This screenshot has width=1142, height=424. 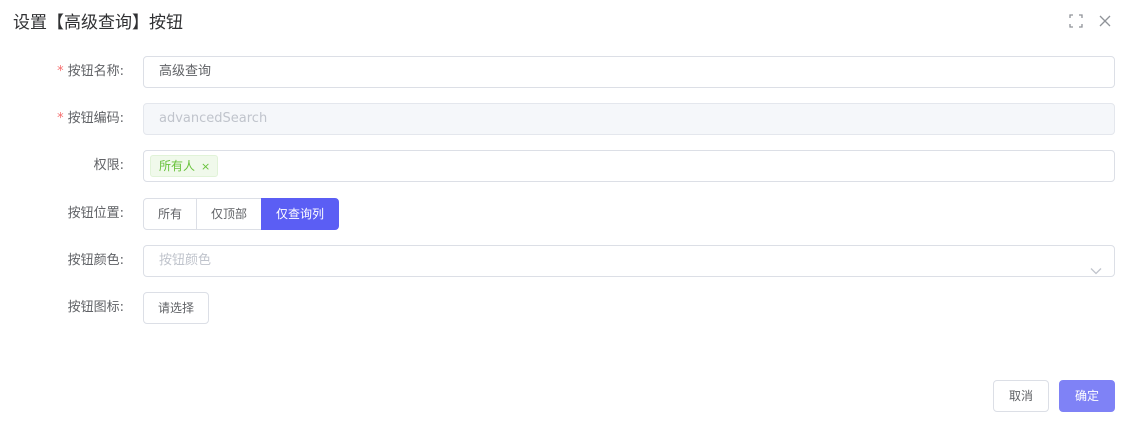 I want to click on form-row-code: * 按钮编码: advancedSearch, so click(x=571, y=119).